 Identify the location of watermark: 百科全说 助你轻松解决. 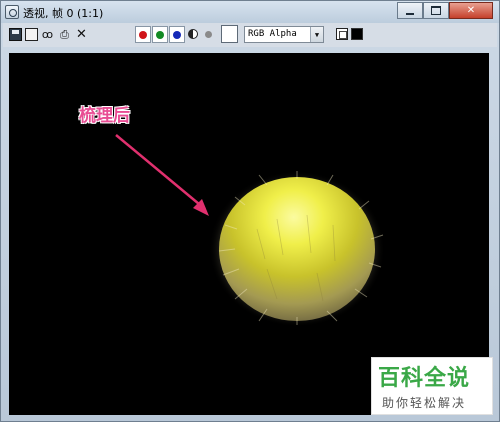
(432, 386).